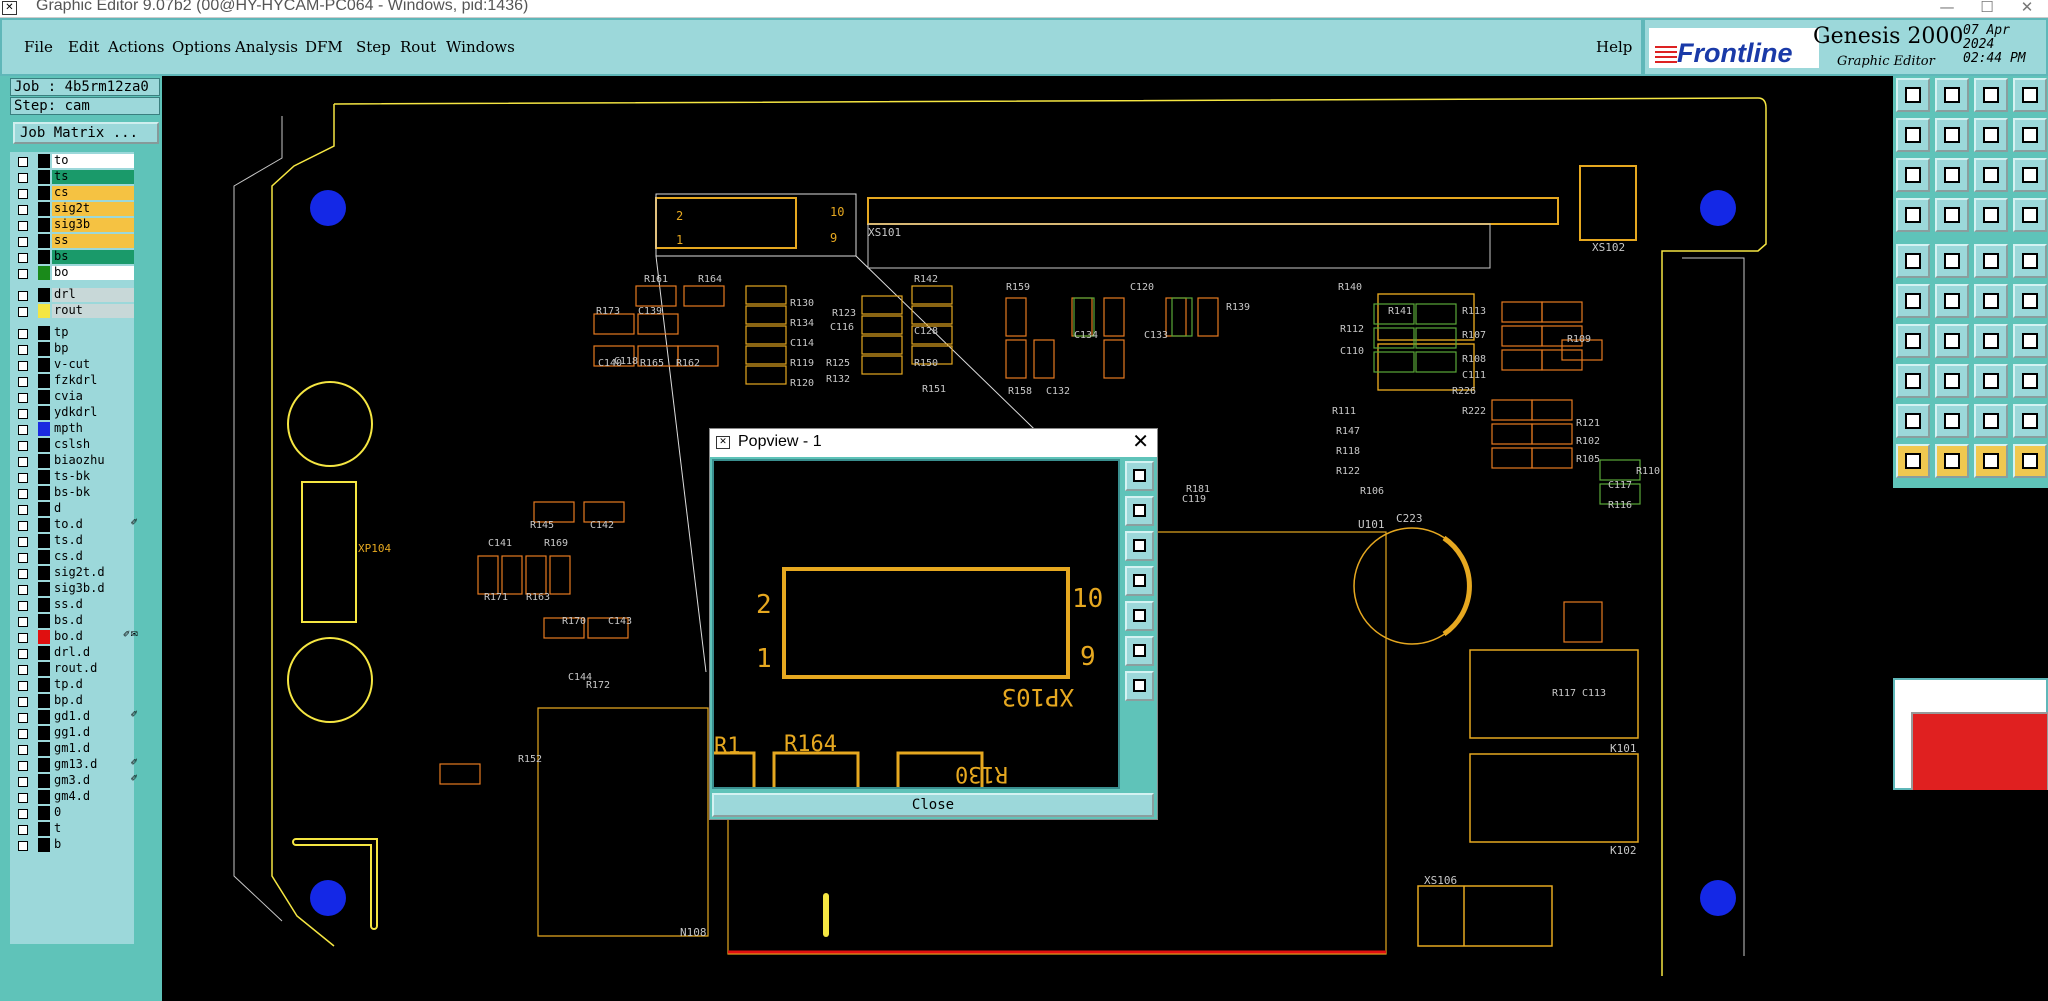 The image size is (2048, 1001). I want to click on layer-row: tp, so click(78, 333).